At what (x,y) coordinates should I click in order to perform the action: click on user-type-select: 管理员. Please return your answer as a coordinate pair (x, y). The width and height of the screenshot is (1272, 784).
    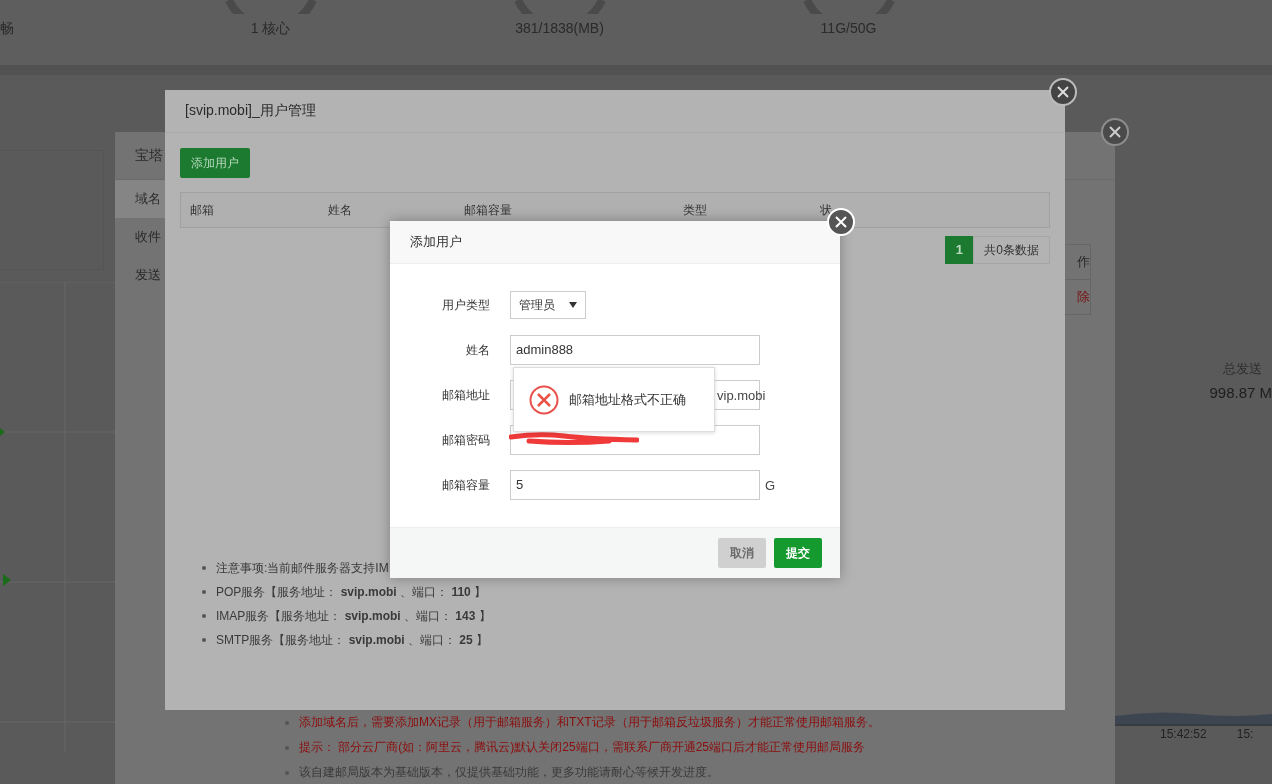
    Looking at the image, I should click on (548, 305).